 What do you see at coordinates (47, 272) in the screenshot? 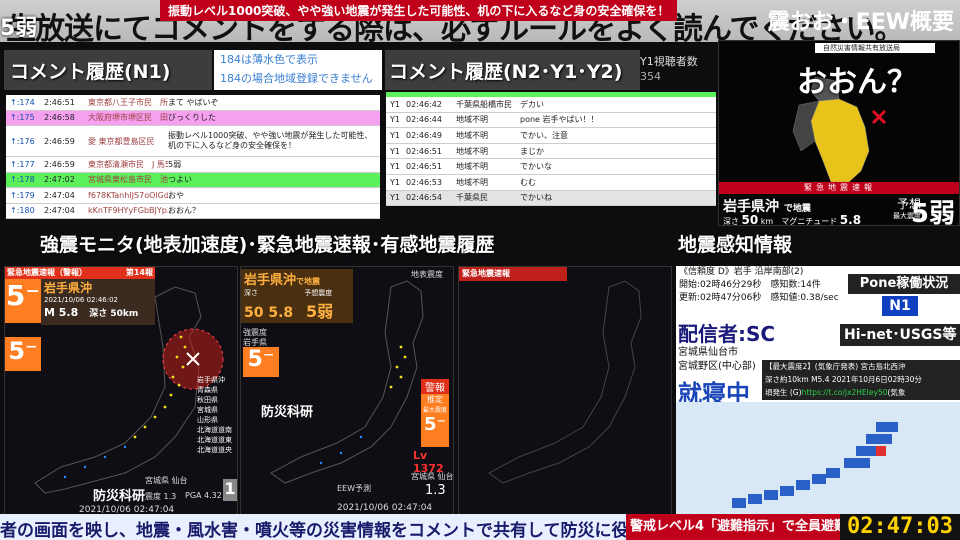
I see `mon1-header-text: 緊急地震速報（警報）` at bounding box center [47, 272].